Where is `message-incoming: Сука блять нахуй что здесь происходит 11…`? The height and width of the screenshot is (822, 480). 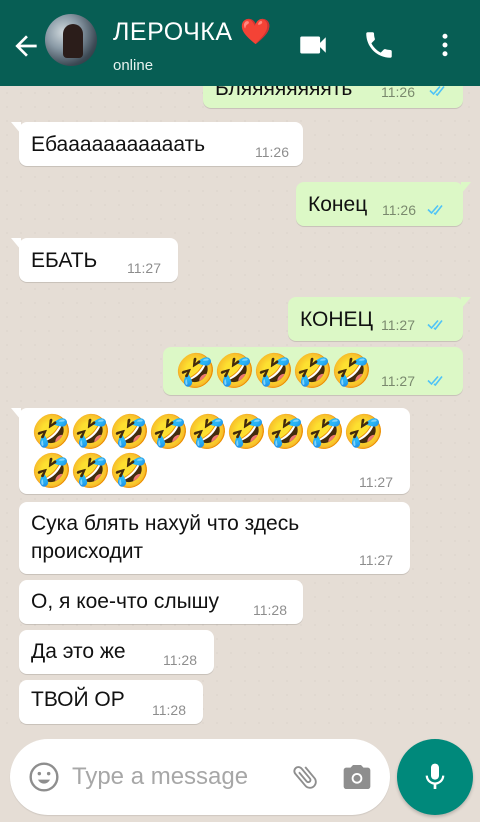 message-incoming: Сука блять нахуй что здесь происходит 11… is located at coordinates (214, 538).